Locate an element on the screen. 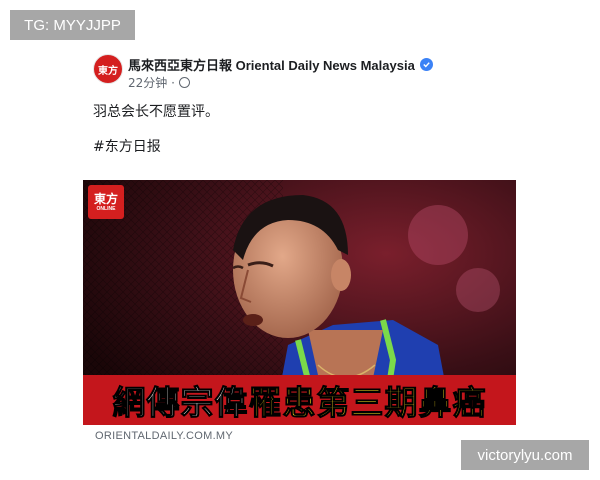 The image size is (600, 480). verified-badge-icon is located at coordinates (426, 64).